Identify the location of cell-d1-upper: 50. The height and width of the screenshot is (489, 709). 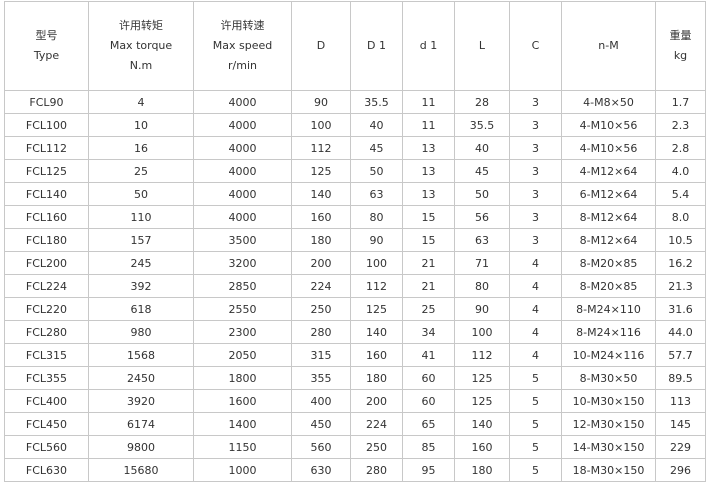
(376, 171).